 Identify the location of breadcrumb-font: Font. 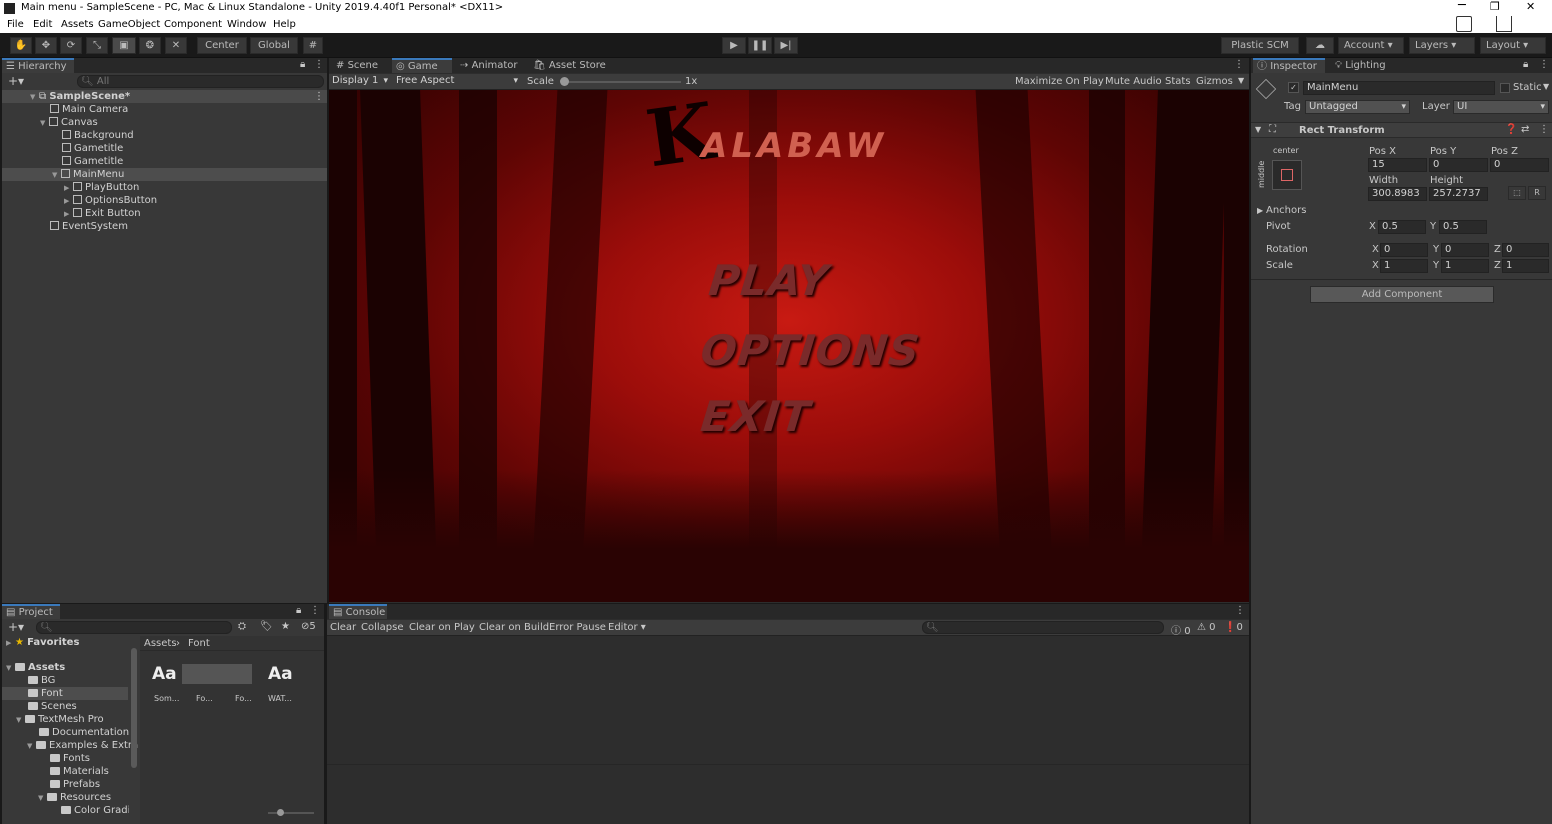
(199, 643).